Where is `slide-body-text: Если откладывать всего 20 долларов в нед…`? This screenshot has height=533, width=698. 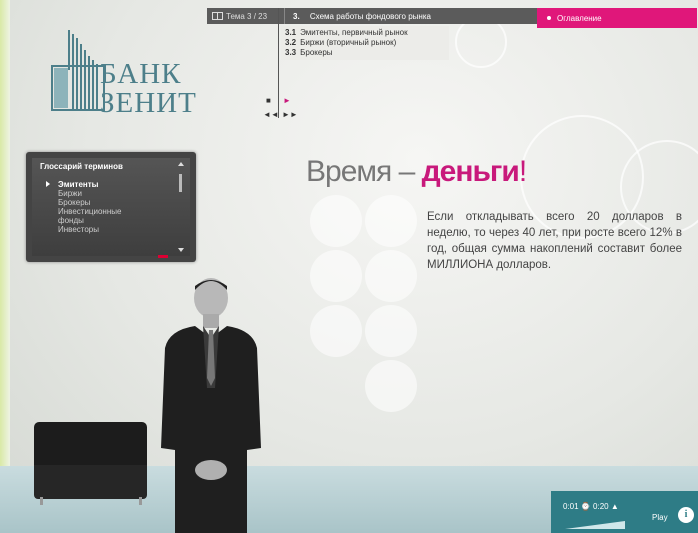 slide-body-text: Если откладывать всего 20 долларов в нед… is located at coordinates (554, 241).